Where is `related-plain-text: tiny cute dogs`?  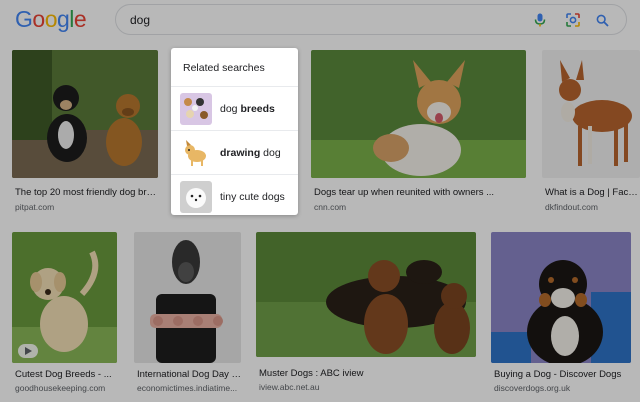 related-plain-text: tiny cute dogs is located at coordinates (252, 196).